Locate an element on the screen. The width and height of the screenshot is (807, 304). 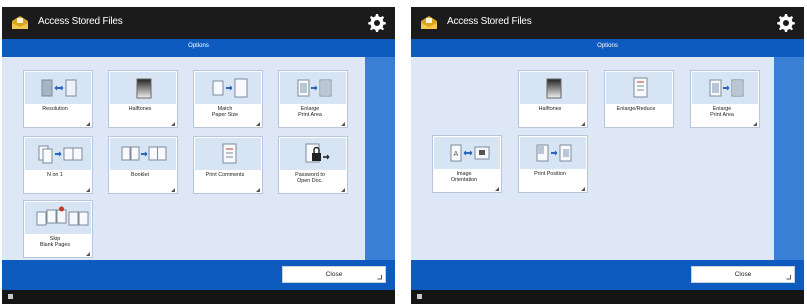
image-orientation-tile: A Image Orientation is located at coordinates (467, 164).